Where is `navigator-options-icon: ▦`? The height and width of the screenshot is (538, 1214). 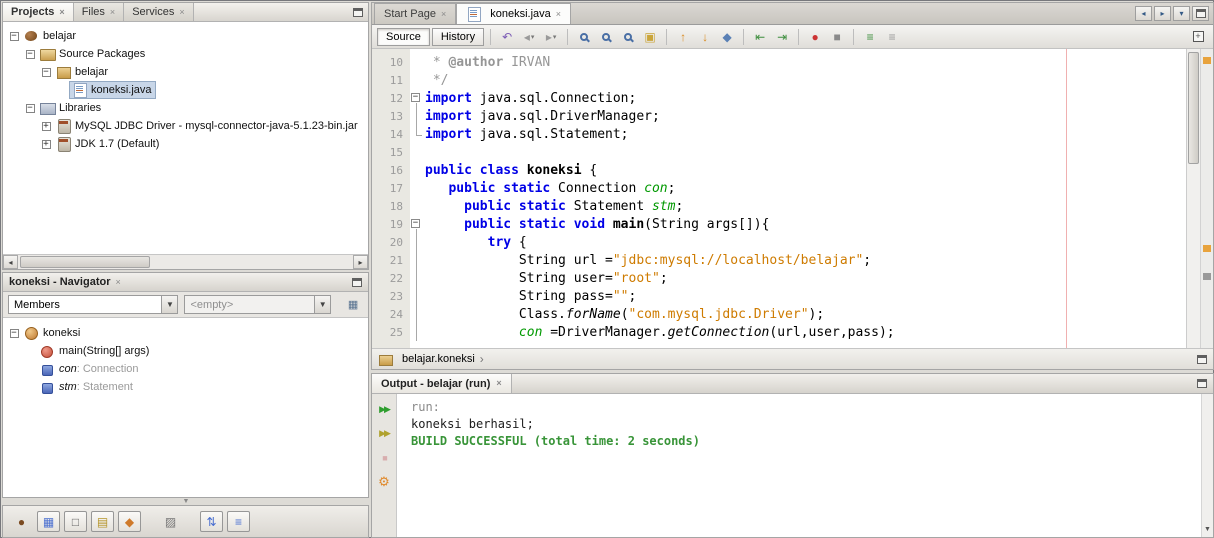 navigator-options-icon: ▦ is located at coordinates (353, 304).